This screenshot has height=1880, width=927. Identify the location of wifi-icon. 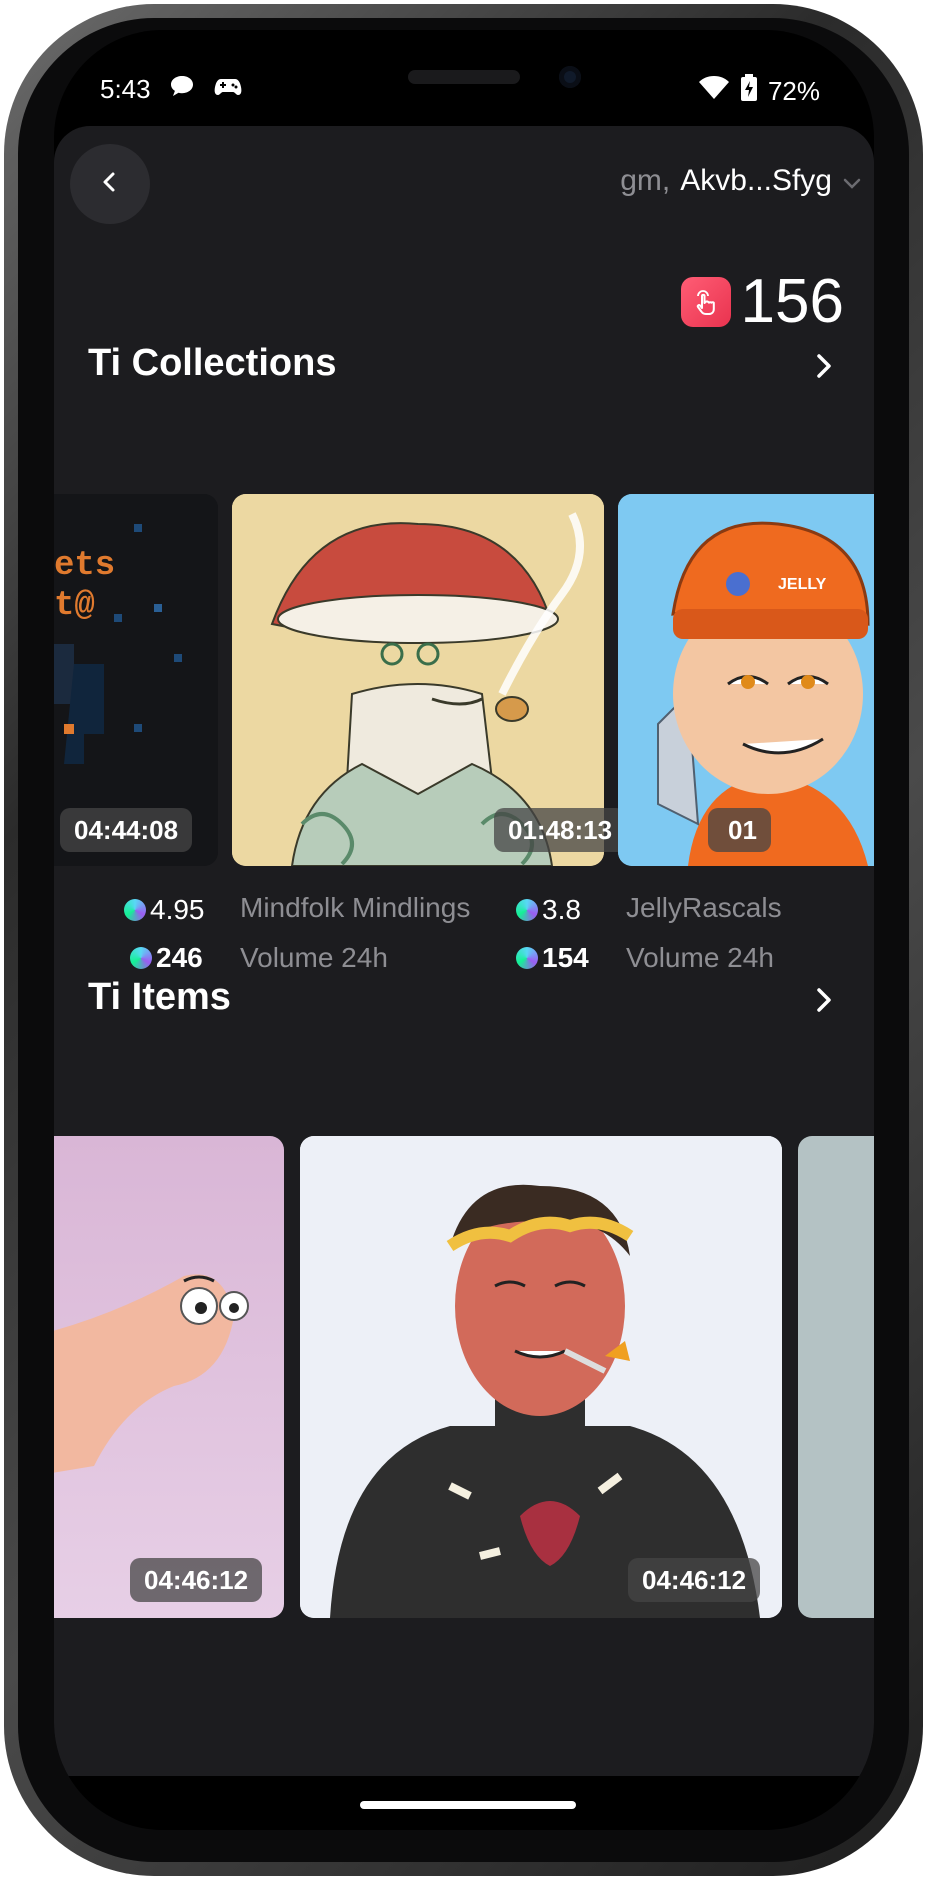
(714, 91).